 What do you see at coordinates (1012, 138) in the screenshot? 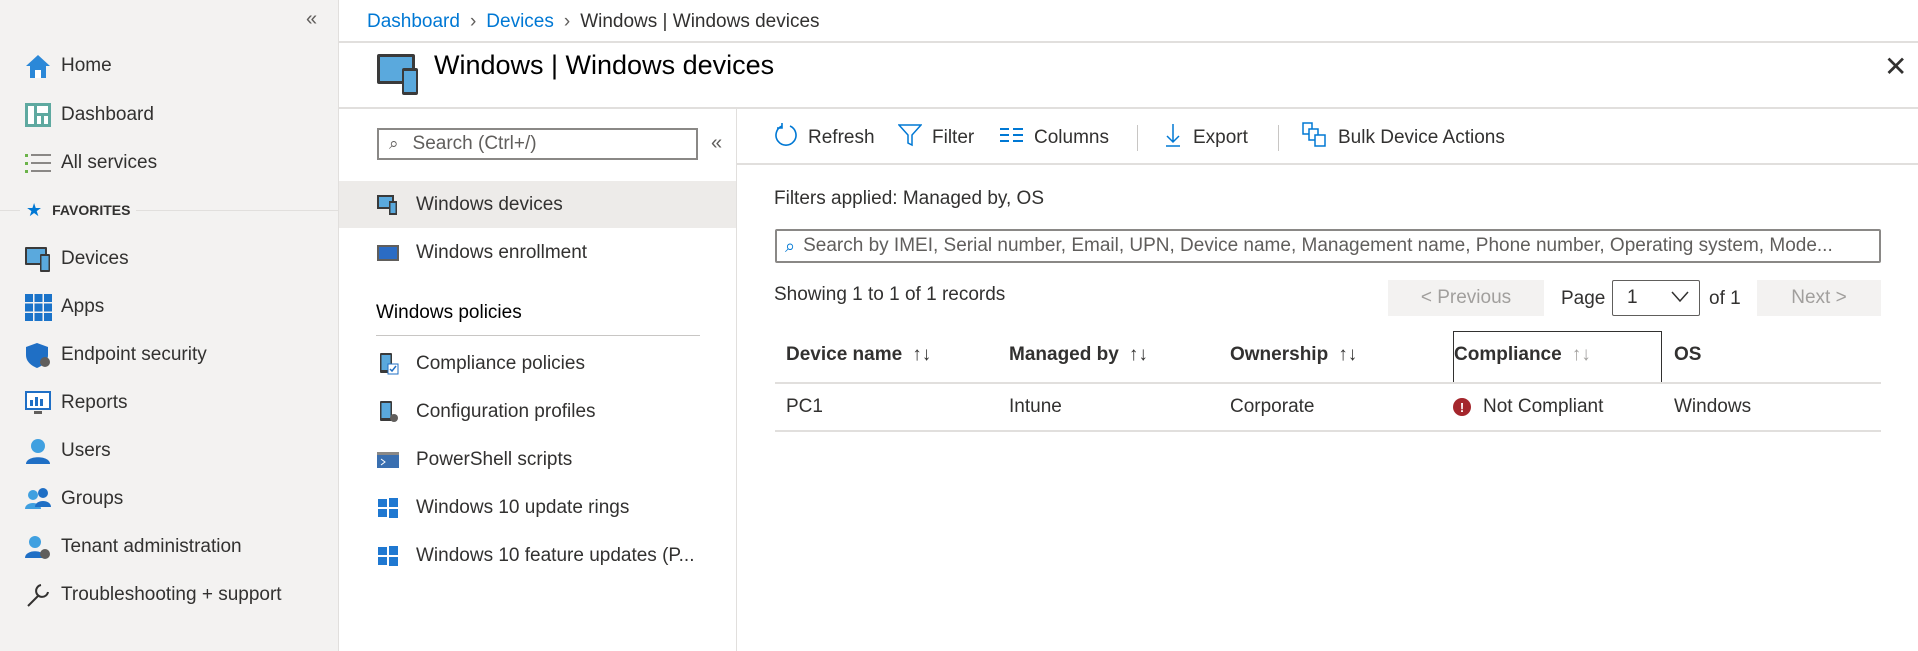
I see `columns-icon` at bounding box center [1012, 138].